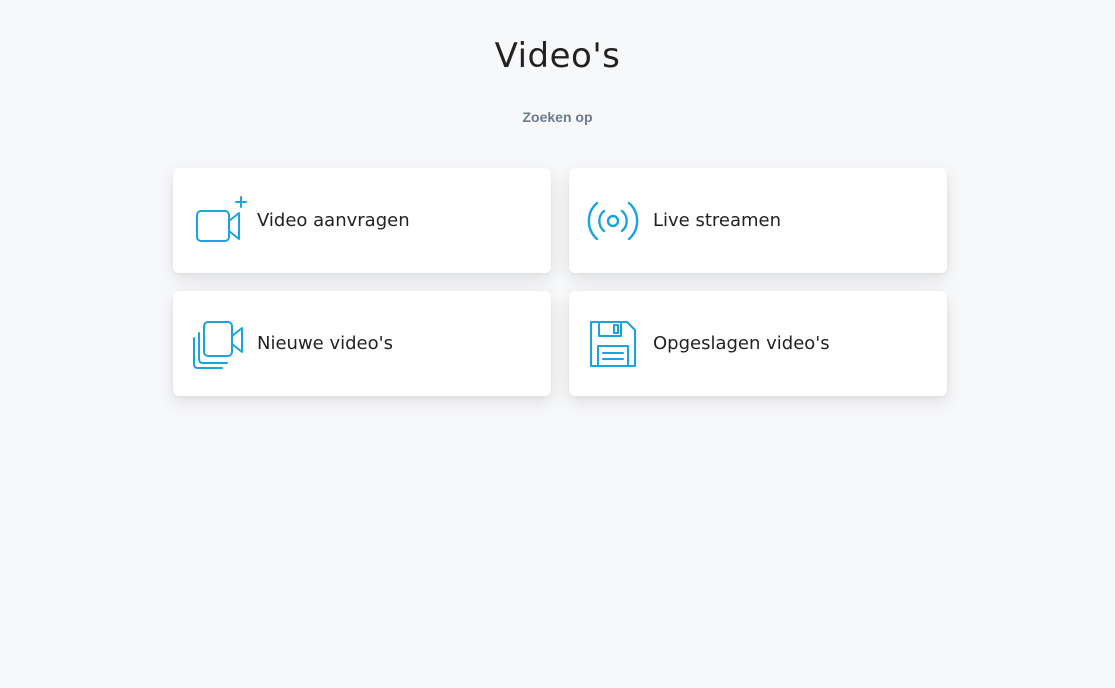  Describe the element at coordinates (717, 220) in the screenshot. I see `live-stream-label: Live streamen` at that location.